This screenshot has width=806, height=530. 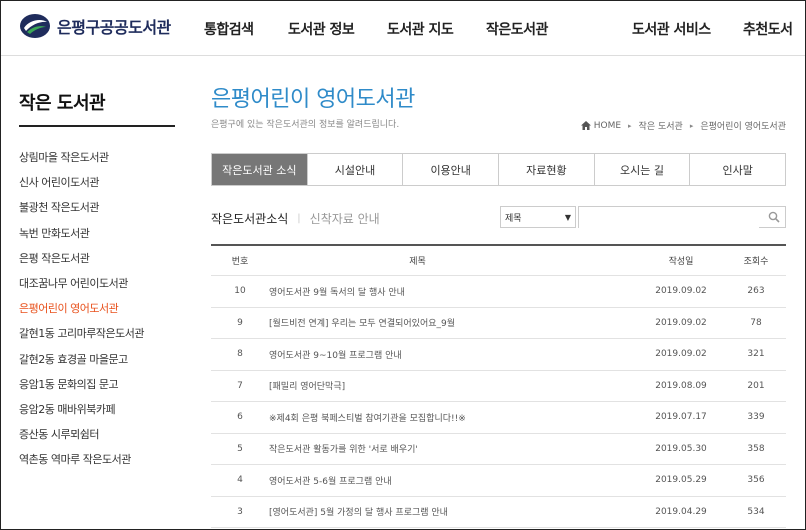 What do you see at coordinates (417, 262) in the screenshot?
I see `column-header-title: 제목` at bounding box center [417, 262].